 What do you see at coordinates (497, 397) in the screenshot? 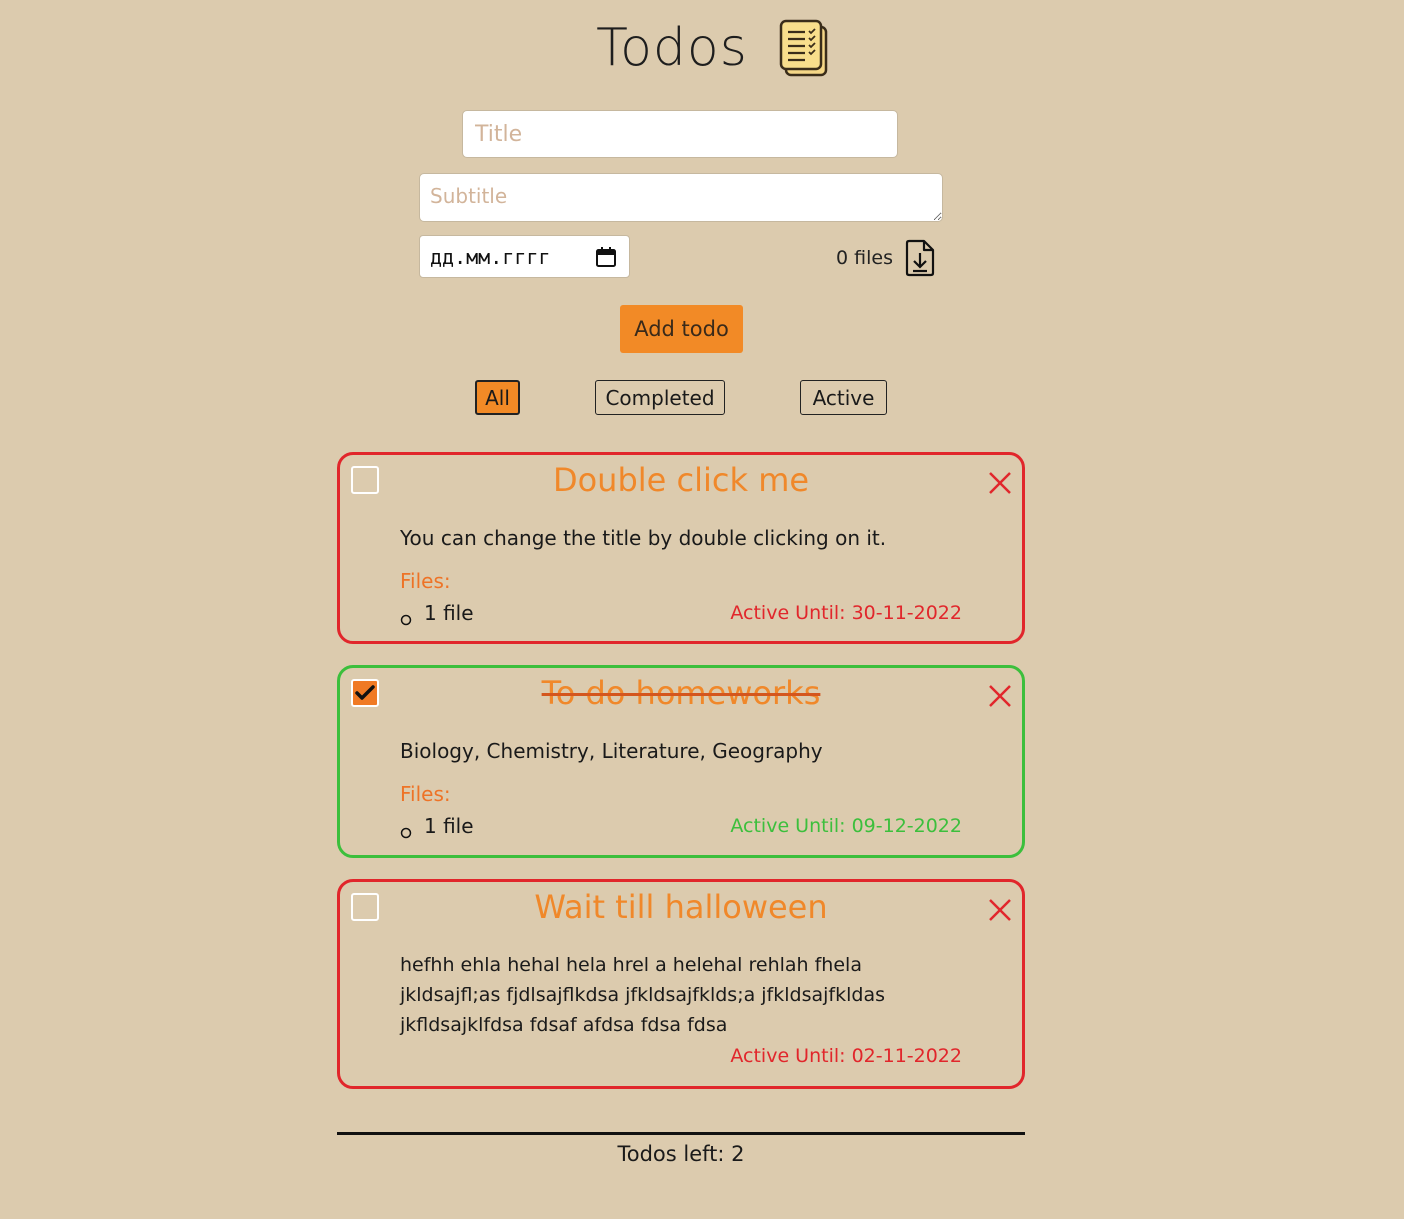
I see `filter-all-button: All` at bounding box center [497, 397].